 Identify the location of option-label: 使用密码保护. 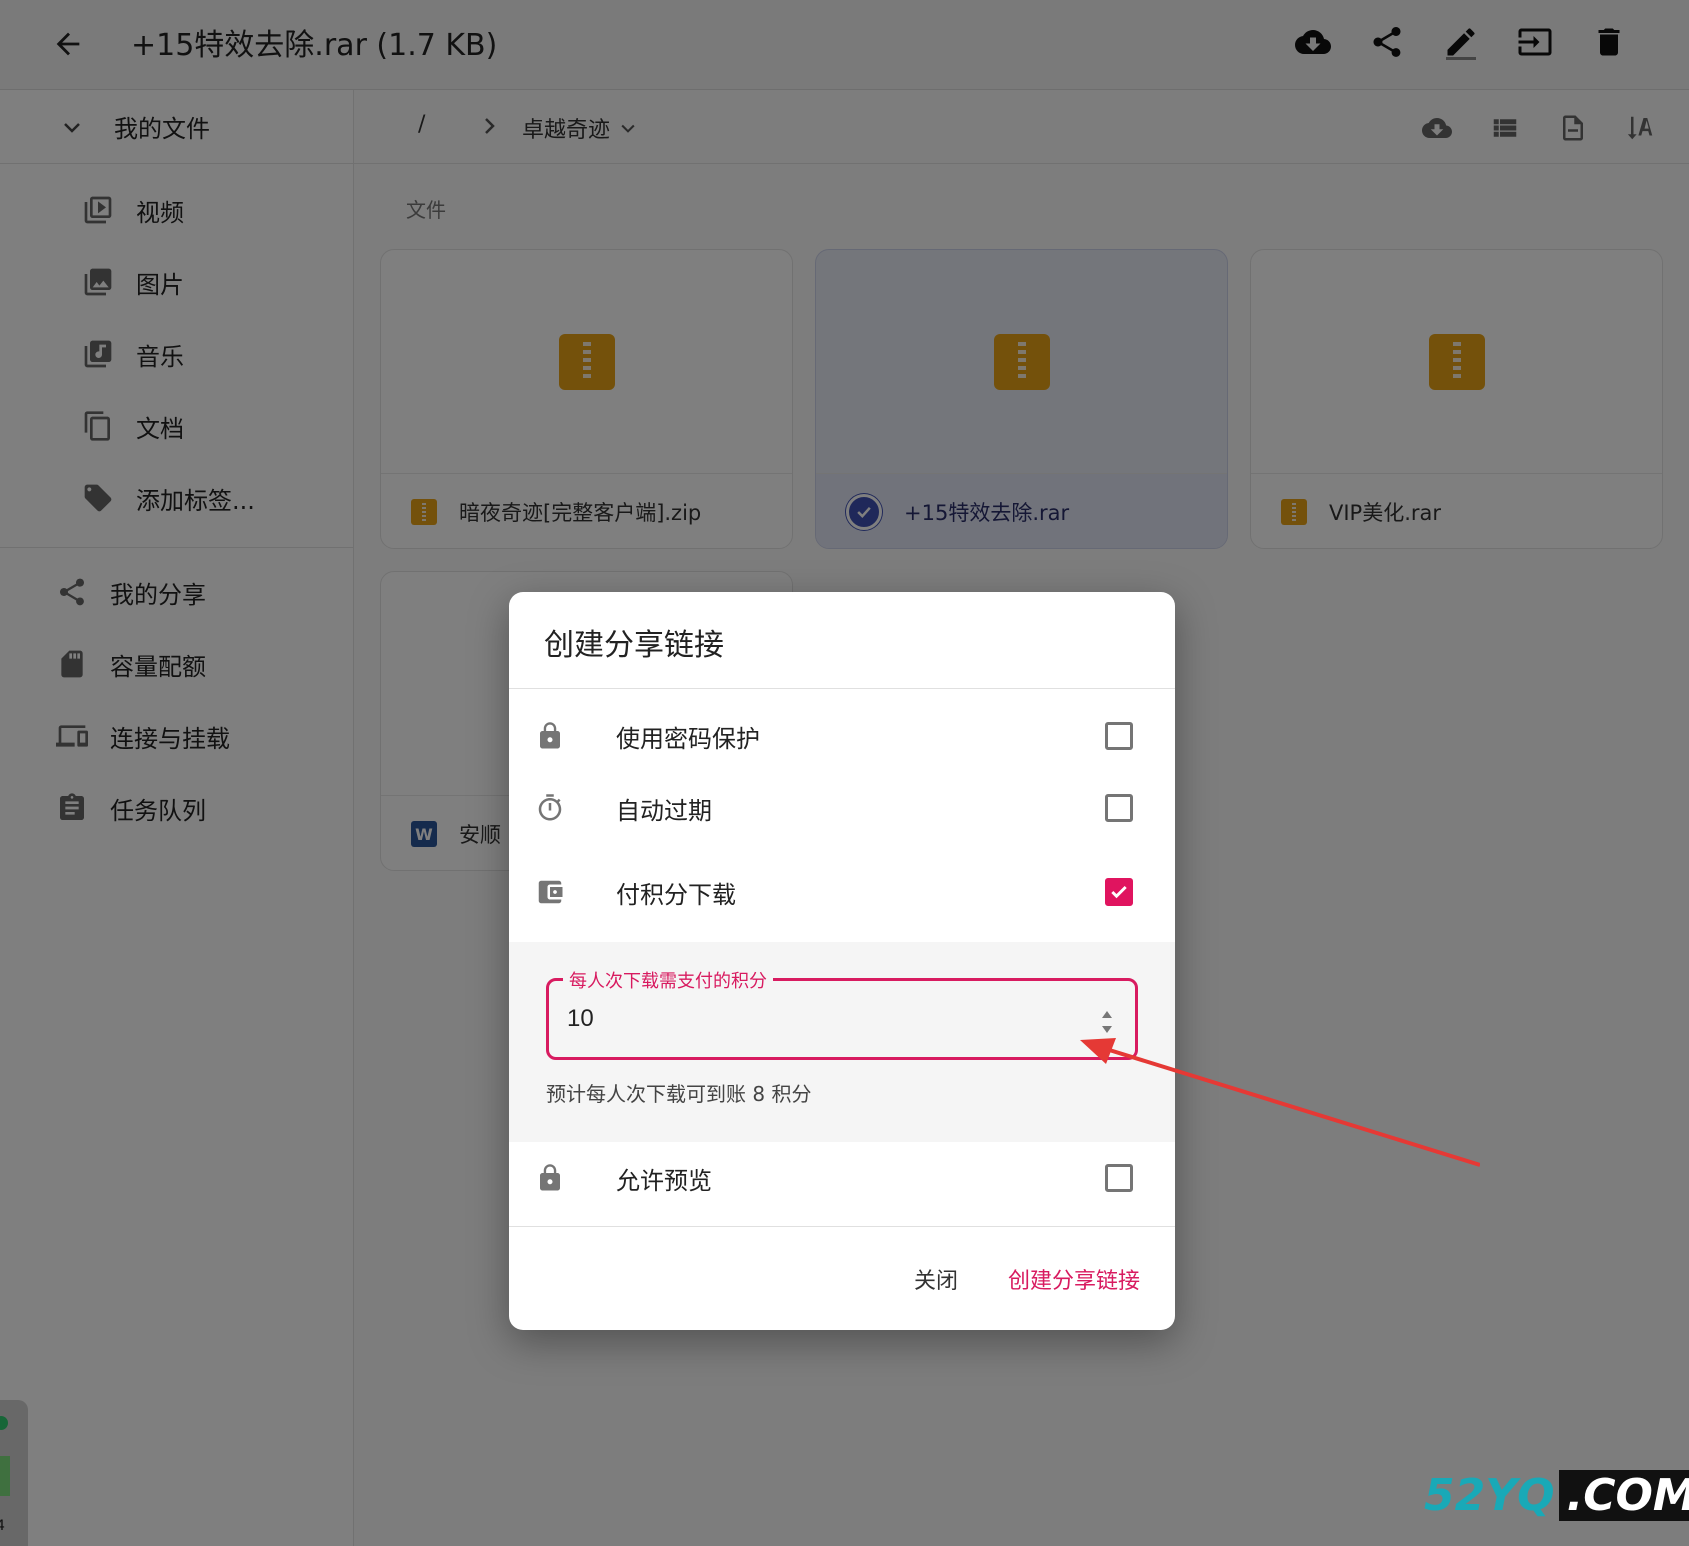
(688, 738).